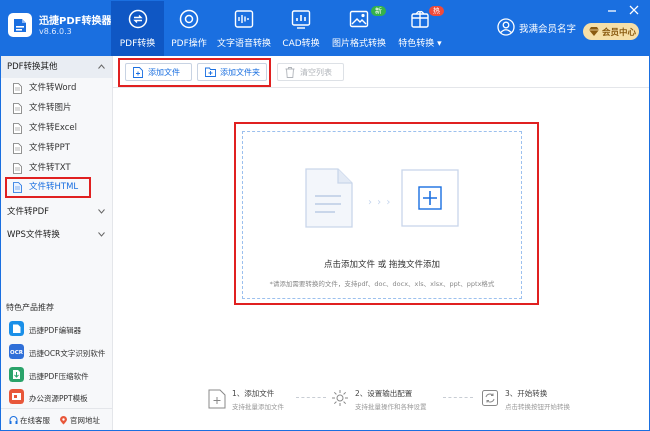 The image size is (650, 431). What do you see at coordinates (537, 407) in the screenshot?
I see `step-desc: 点击转换按钮开始转换` at bounding box center [537, 407].